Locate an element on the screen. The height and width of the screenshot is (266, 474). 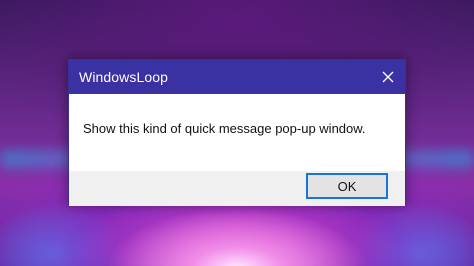
dialog-title: WindowsLoop is located at coordinates (124, 77).